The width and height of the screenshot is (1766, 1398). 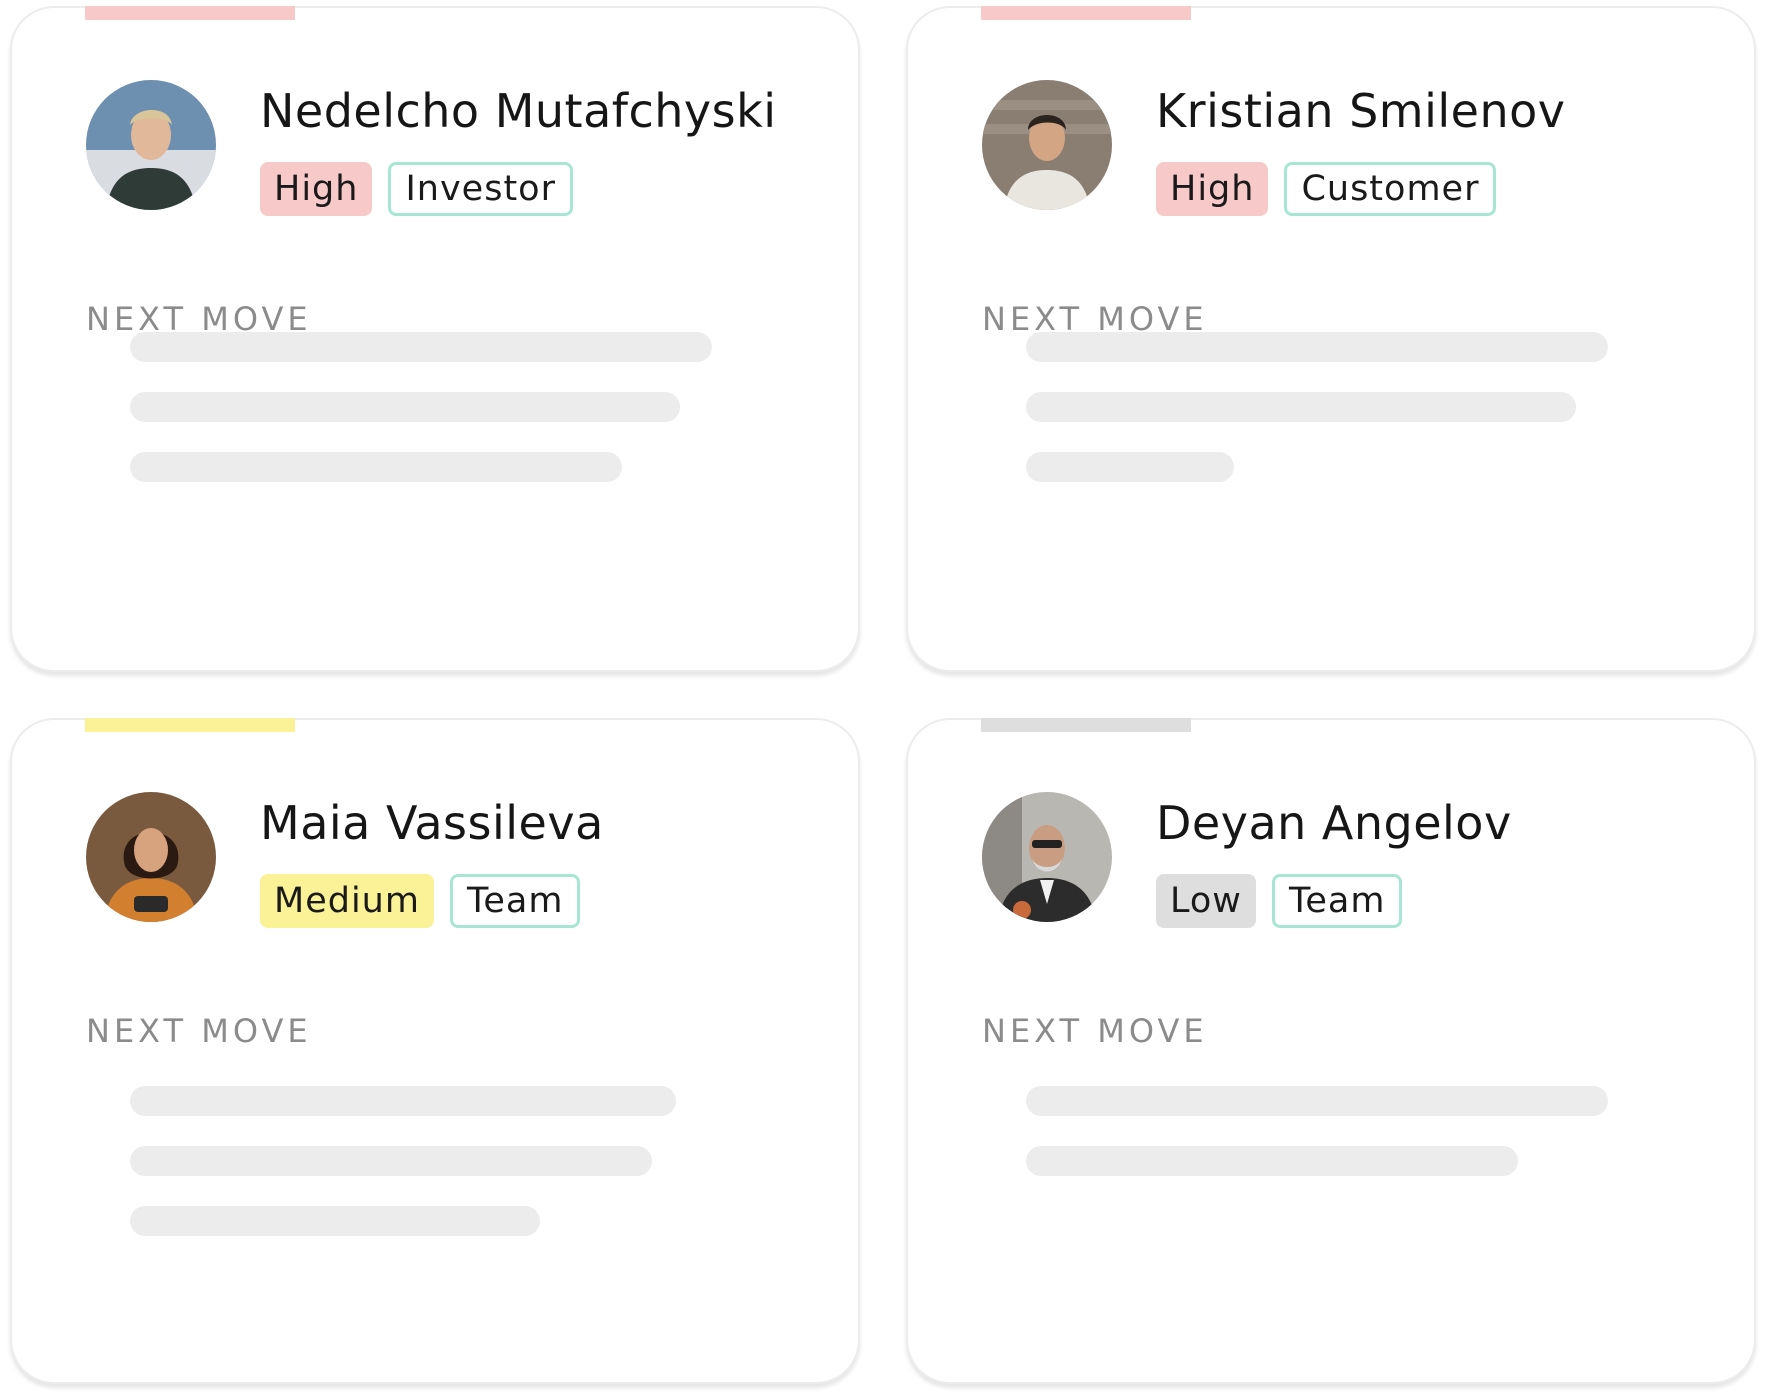 What do you see at coordinates (480, 189) in the screenshot?
I see `relationship-tag: Investor` at bounding box center [480, 189].